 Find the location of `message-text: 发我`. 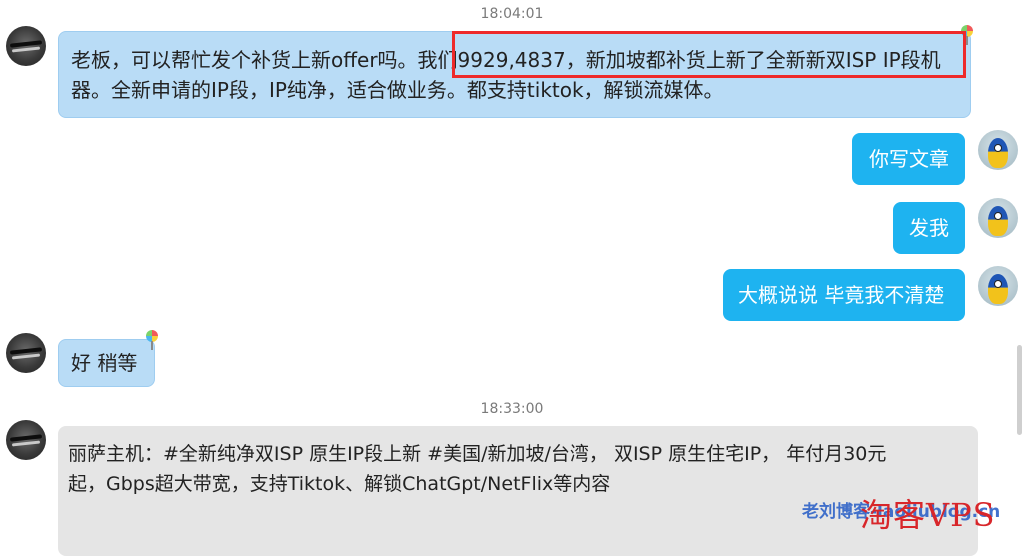

message-text: 发我 is located at coordinates (929, 228).